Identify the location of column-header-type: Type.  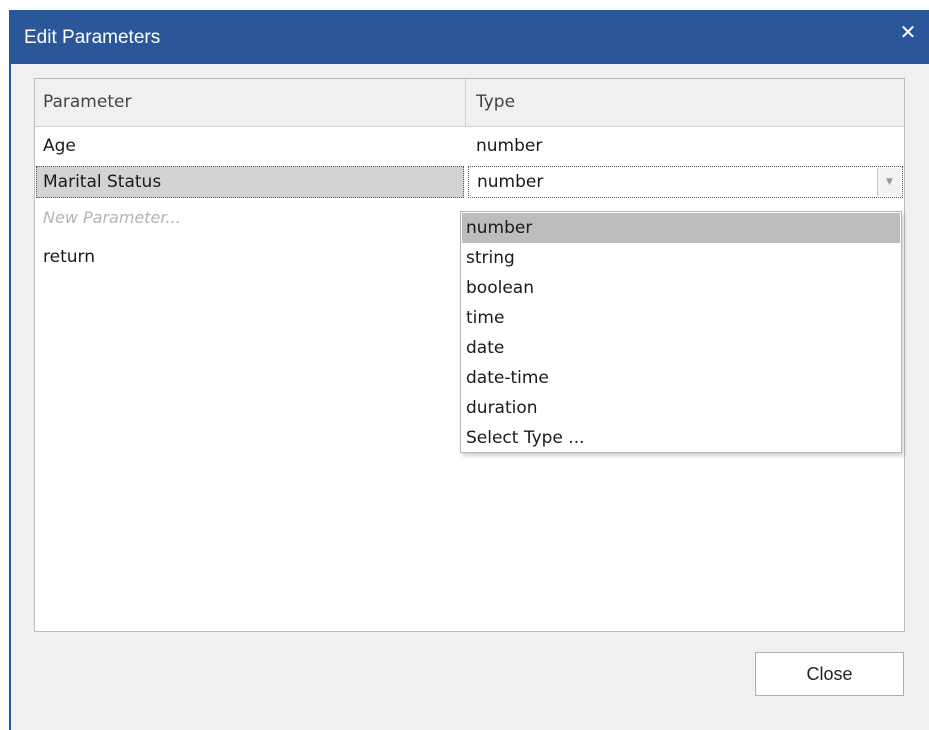
(685, 102).